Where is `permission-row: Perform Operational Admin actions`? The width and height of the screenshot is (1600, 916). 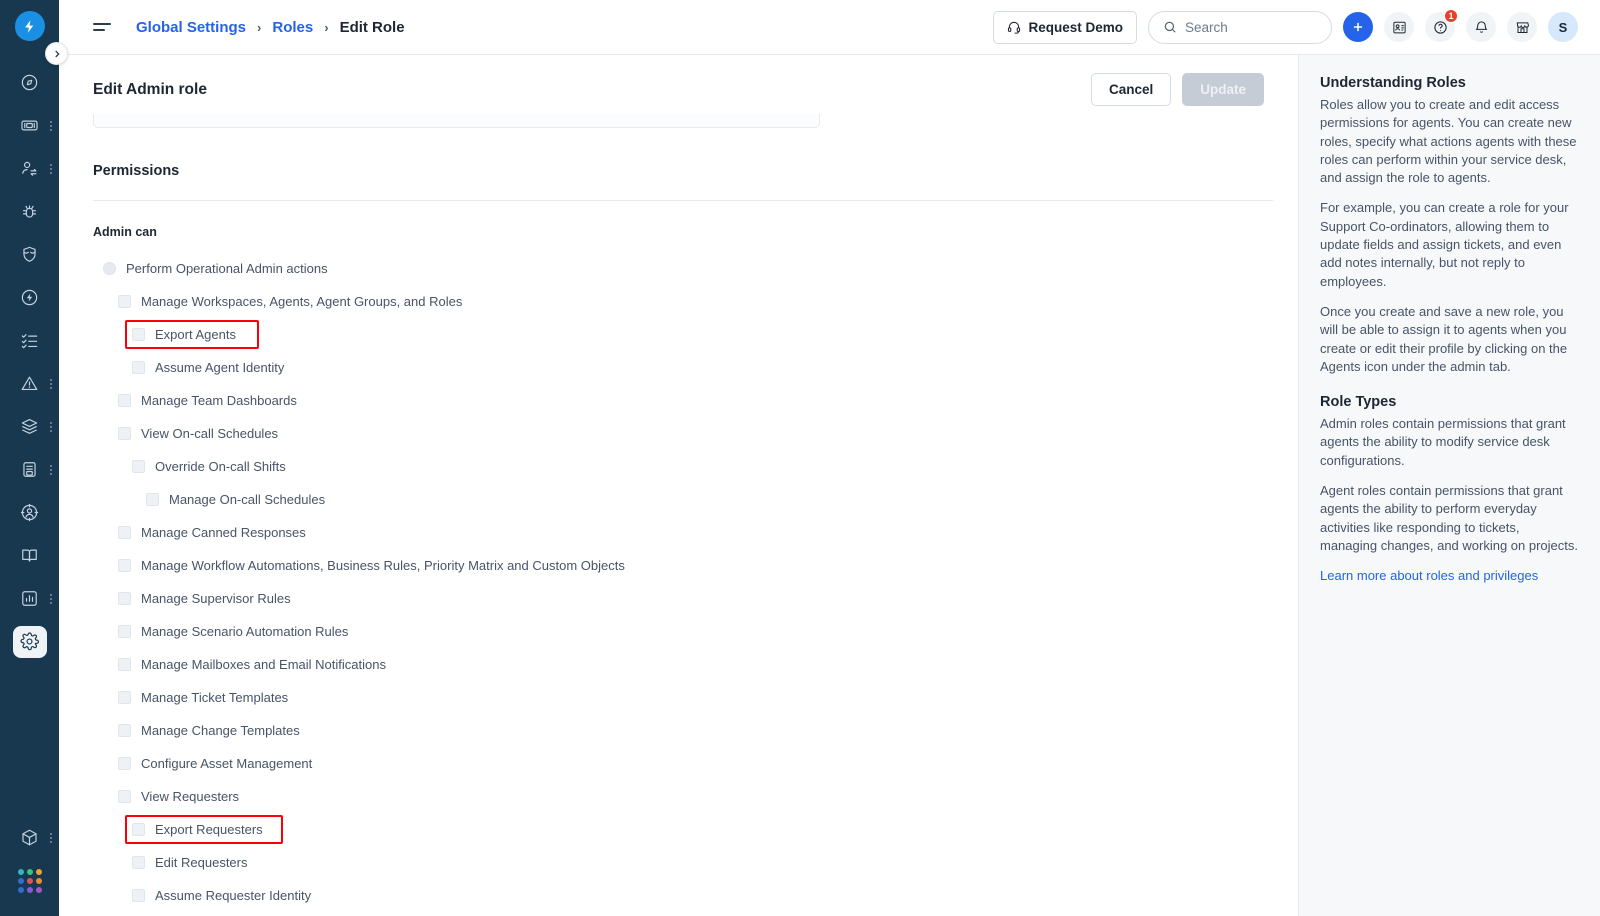
permission-row: Perform Operational Admin actions is located at coordinates (678, 268).